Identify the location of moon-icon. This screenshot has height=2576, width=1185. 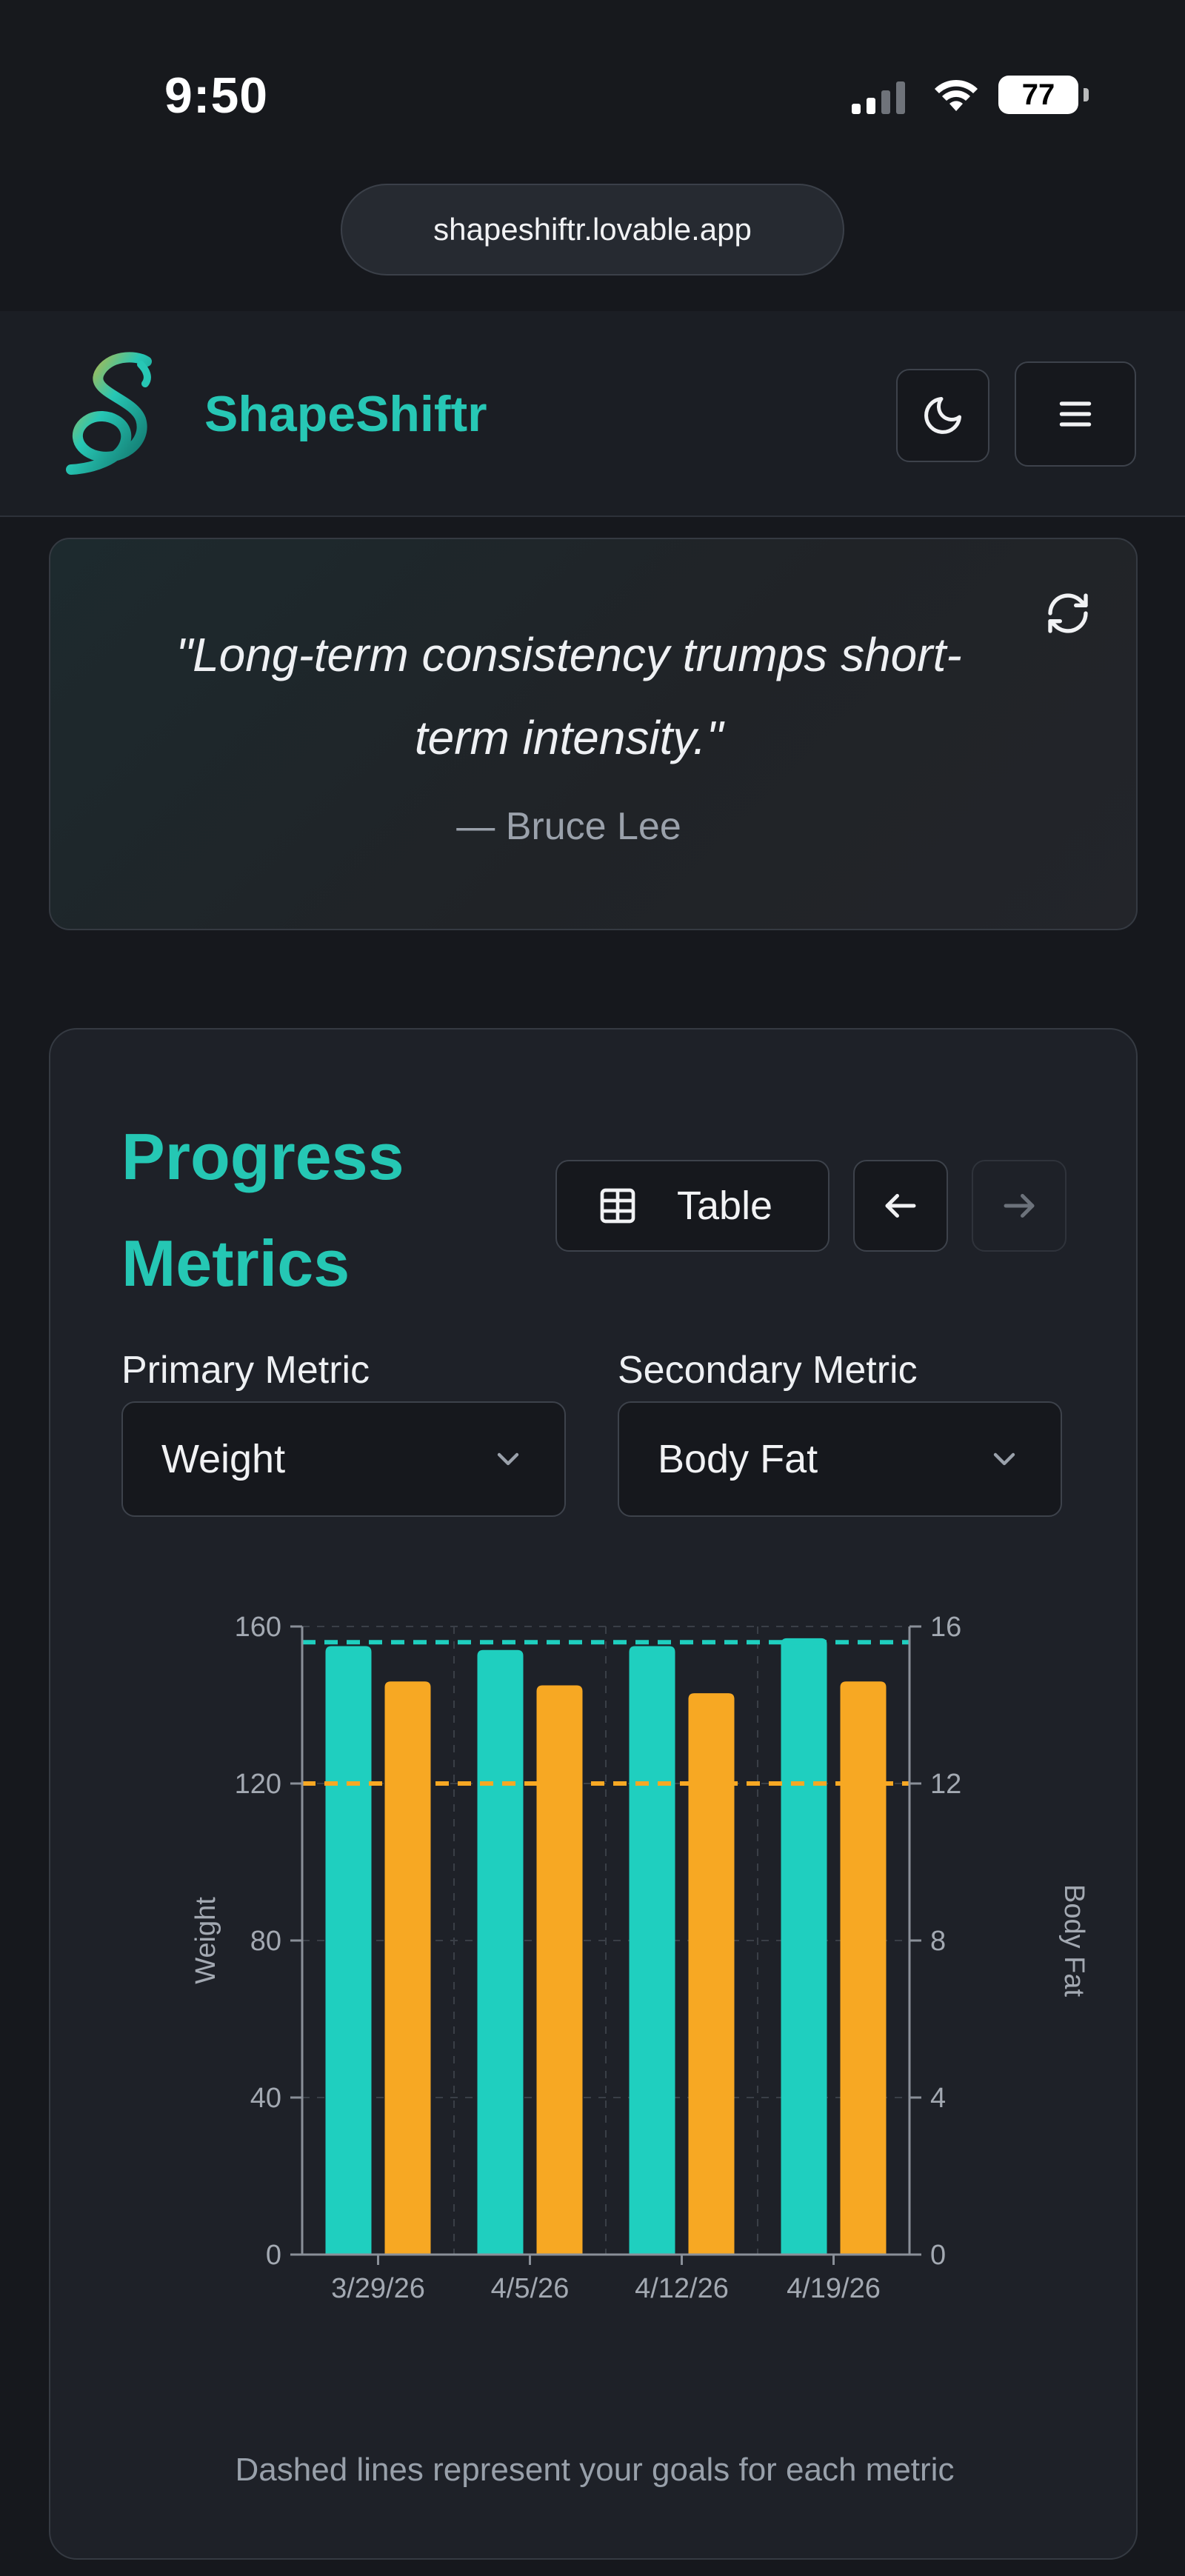
(942, 415).